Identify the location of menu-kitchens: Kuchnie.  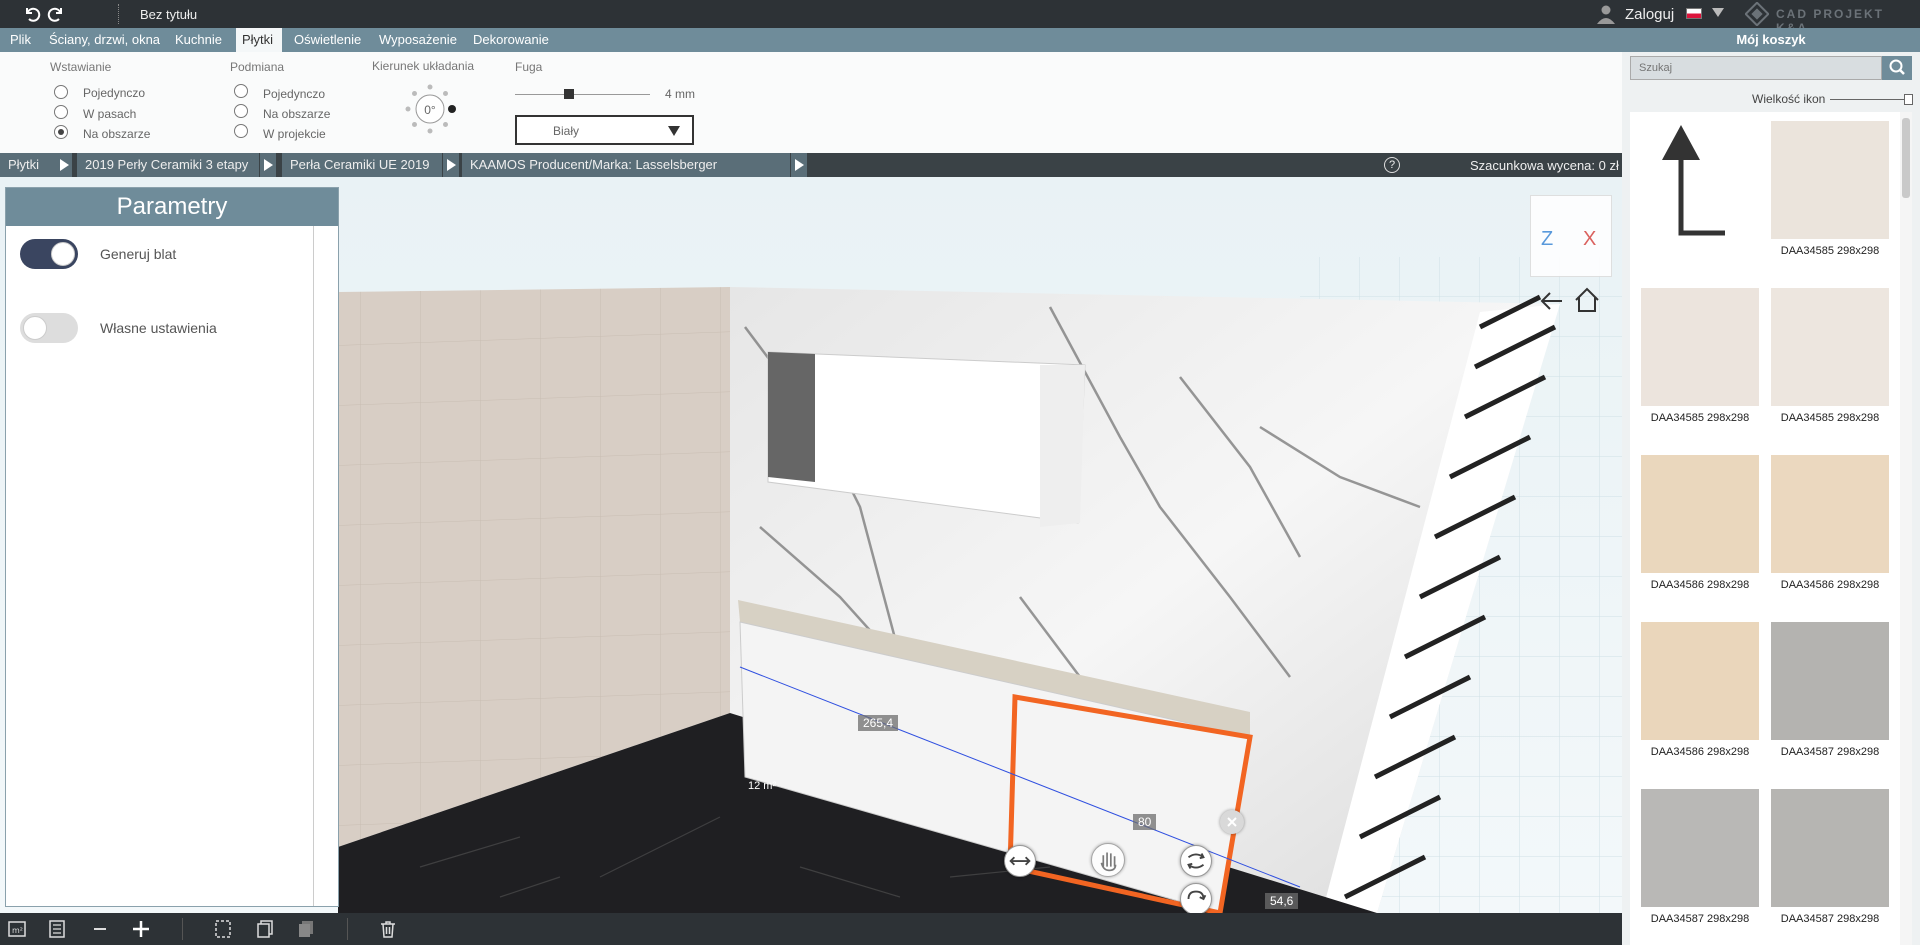
(198, 40).